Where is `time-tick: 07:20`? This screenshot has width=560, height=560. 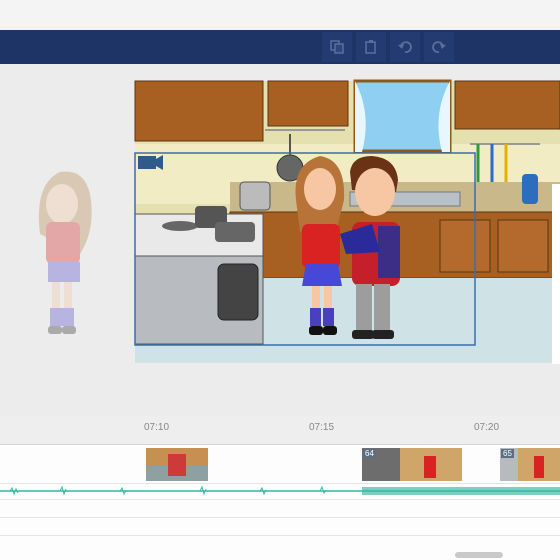
time-tick: 07:20 is located at coordinates (487, 427).